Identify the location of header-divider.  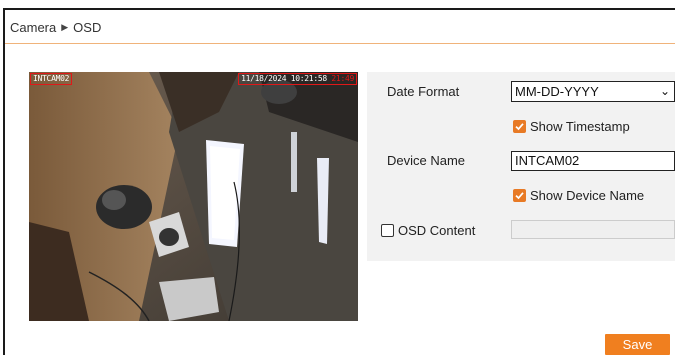
(340, 43).